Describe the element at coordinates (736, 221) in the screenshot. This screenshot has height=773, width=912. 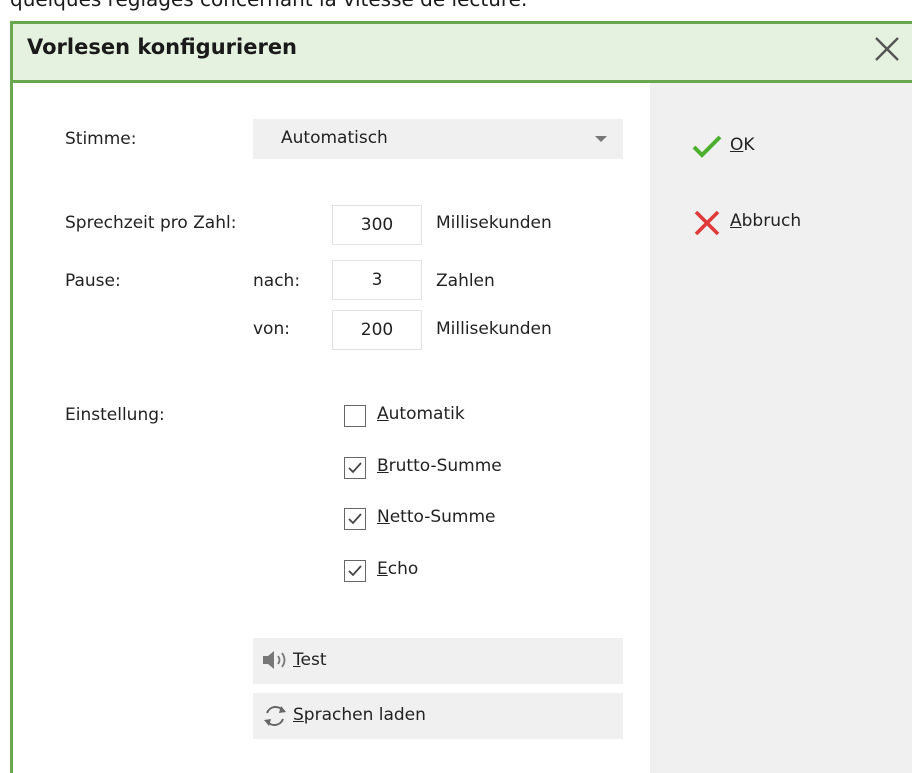
I see `cancel-mnemonic: A` at that location.